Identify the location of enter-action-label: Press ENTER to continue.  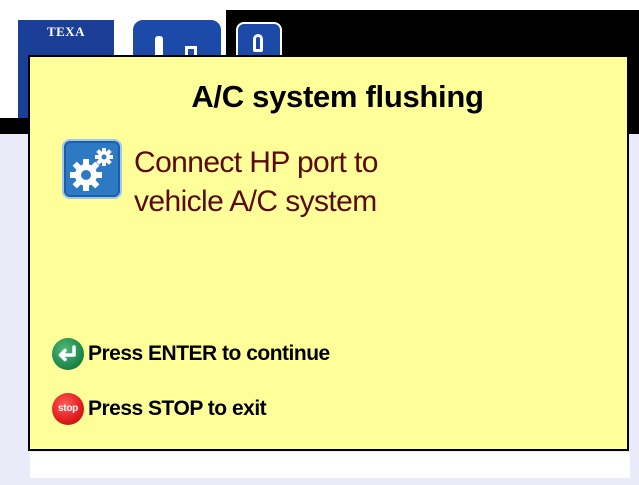
(209, 353).